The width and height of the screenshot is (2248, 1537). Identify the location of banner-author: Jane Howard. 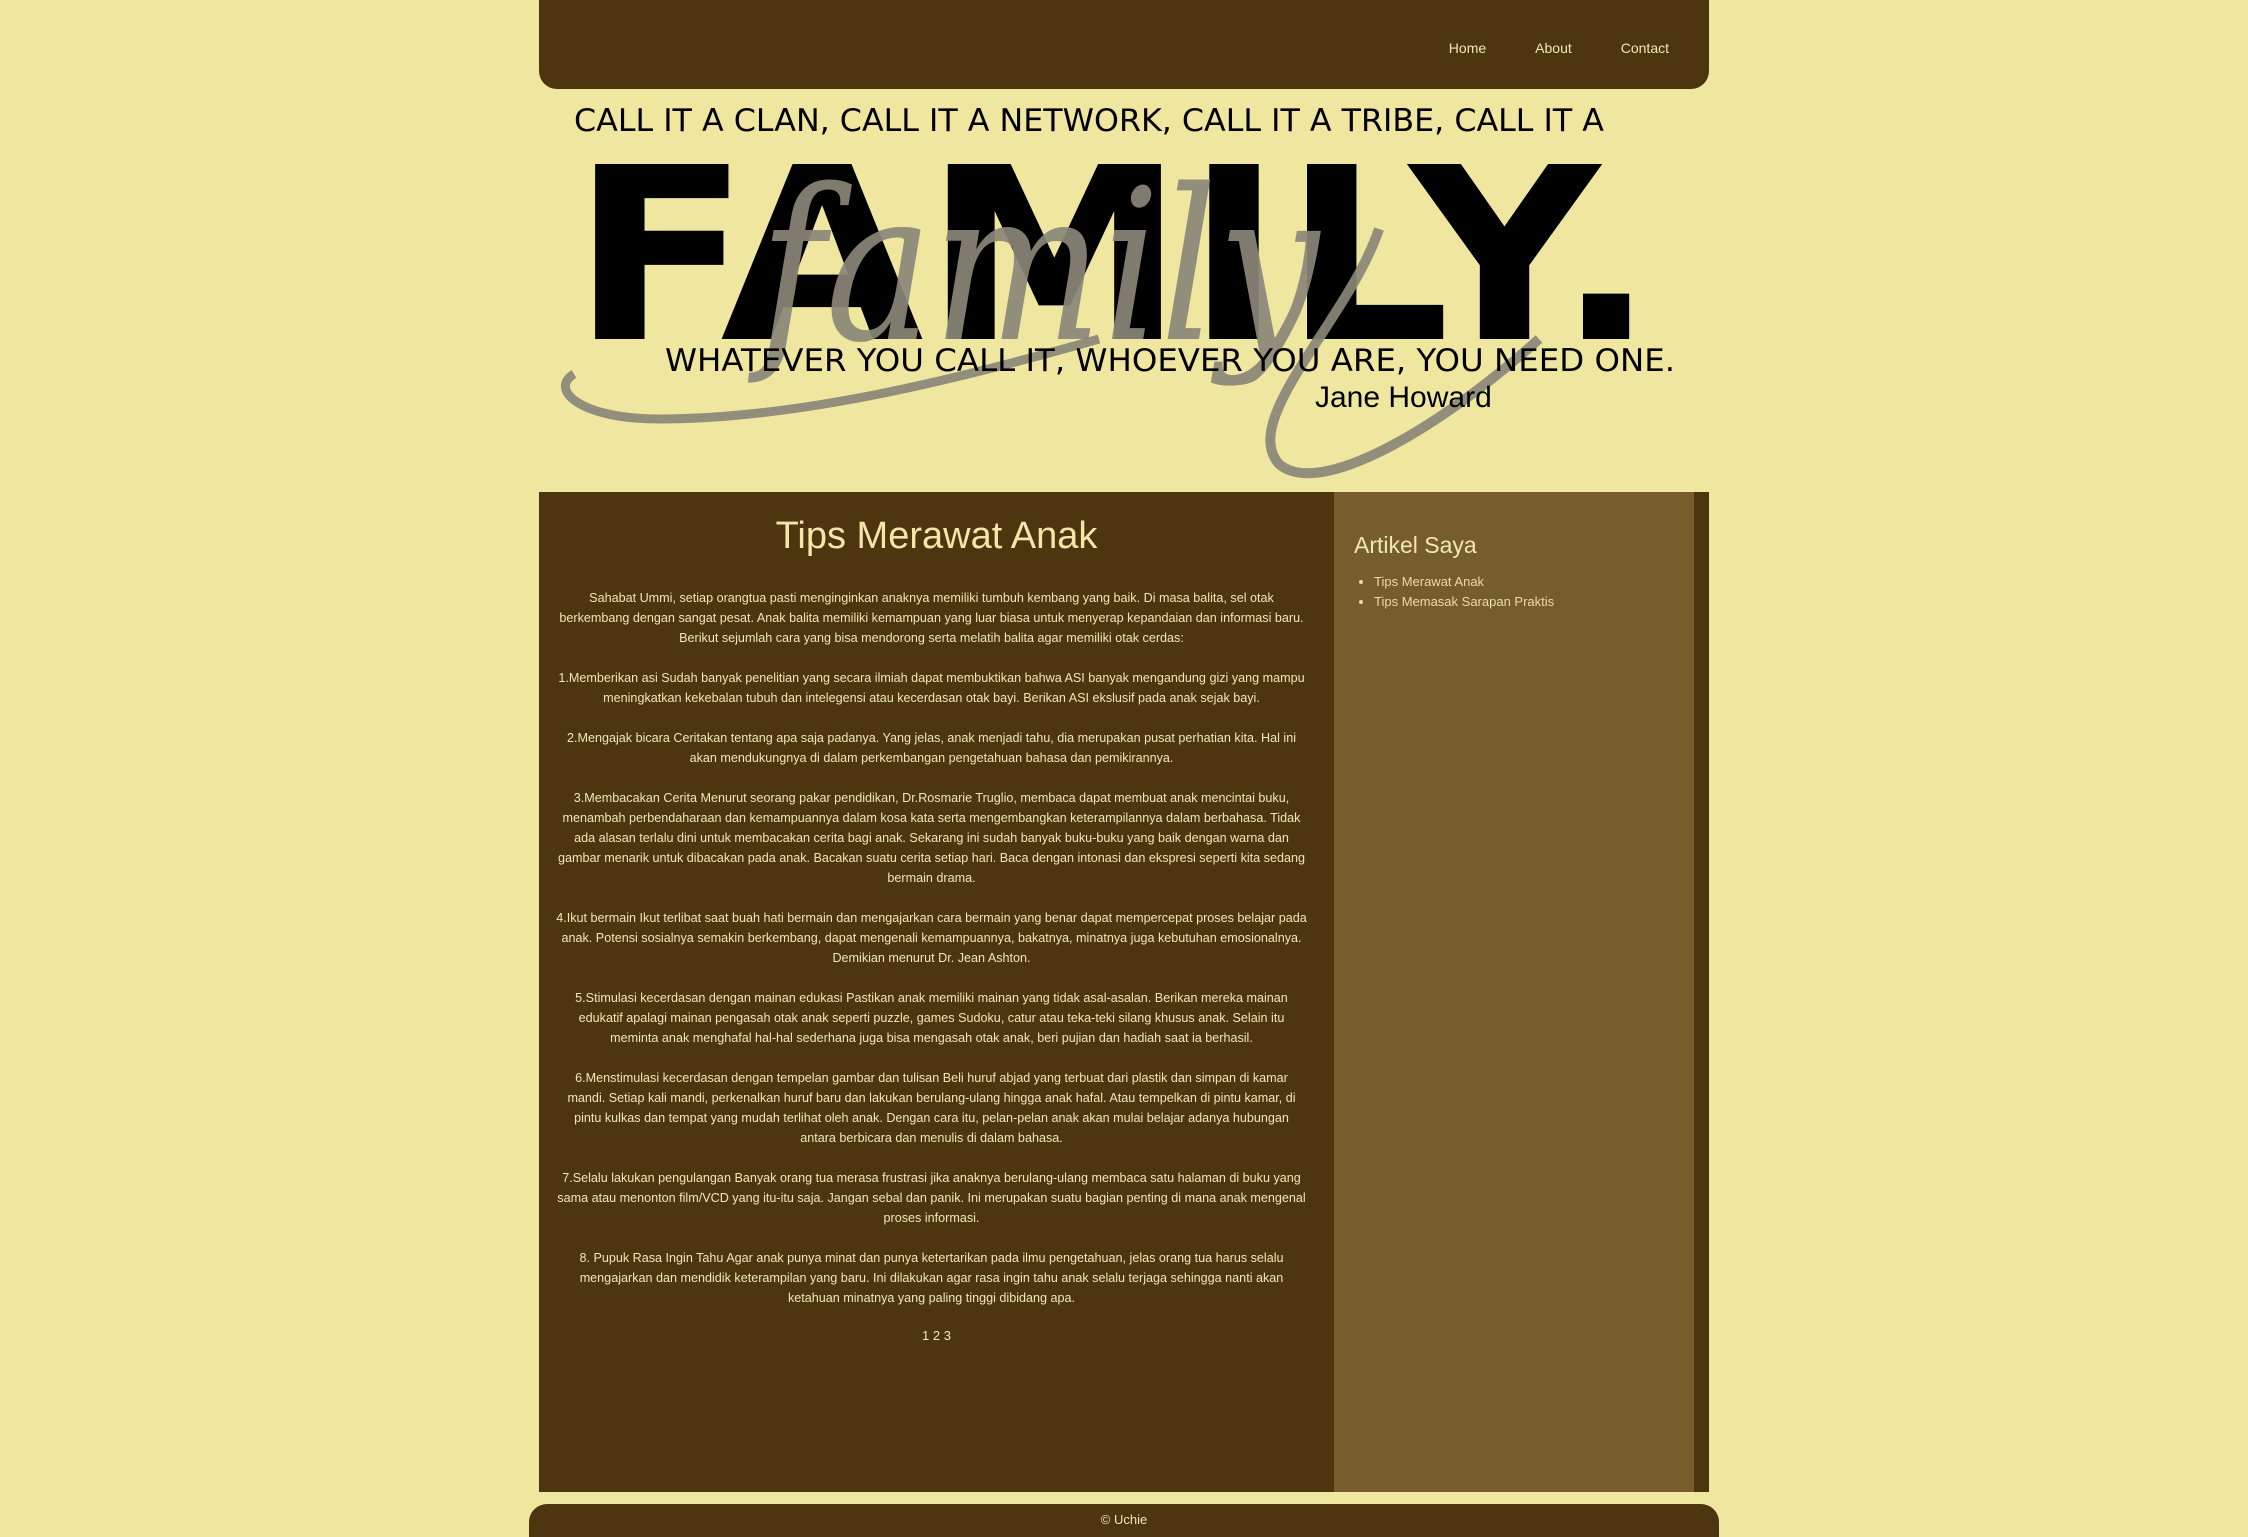
(1403, 397).